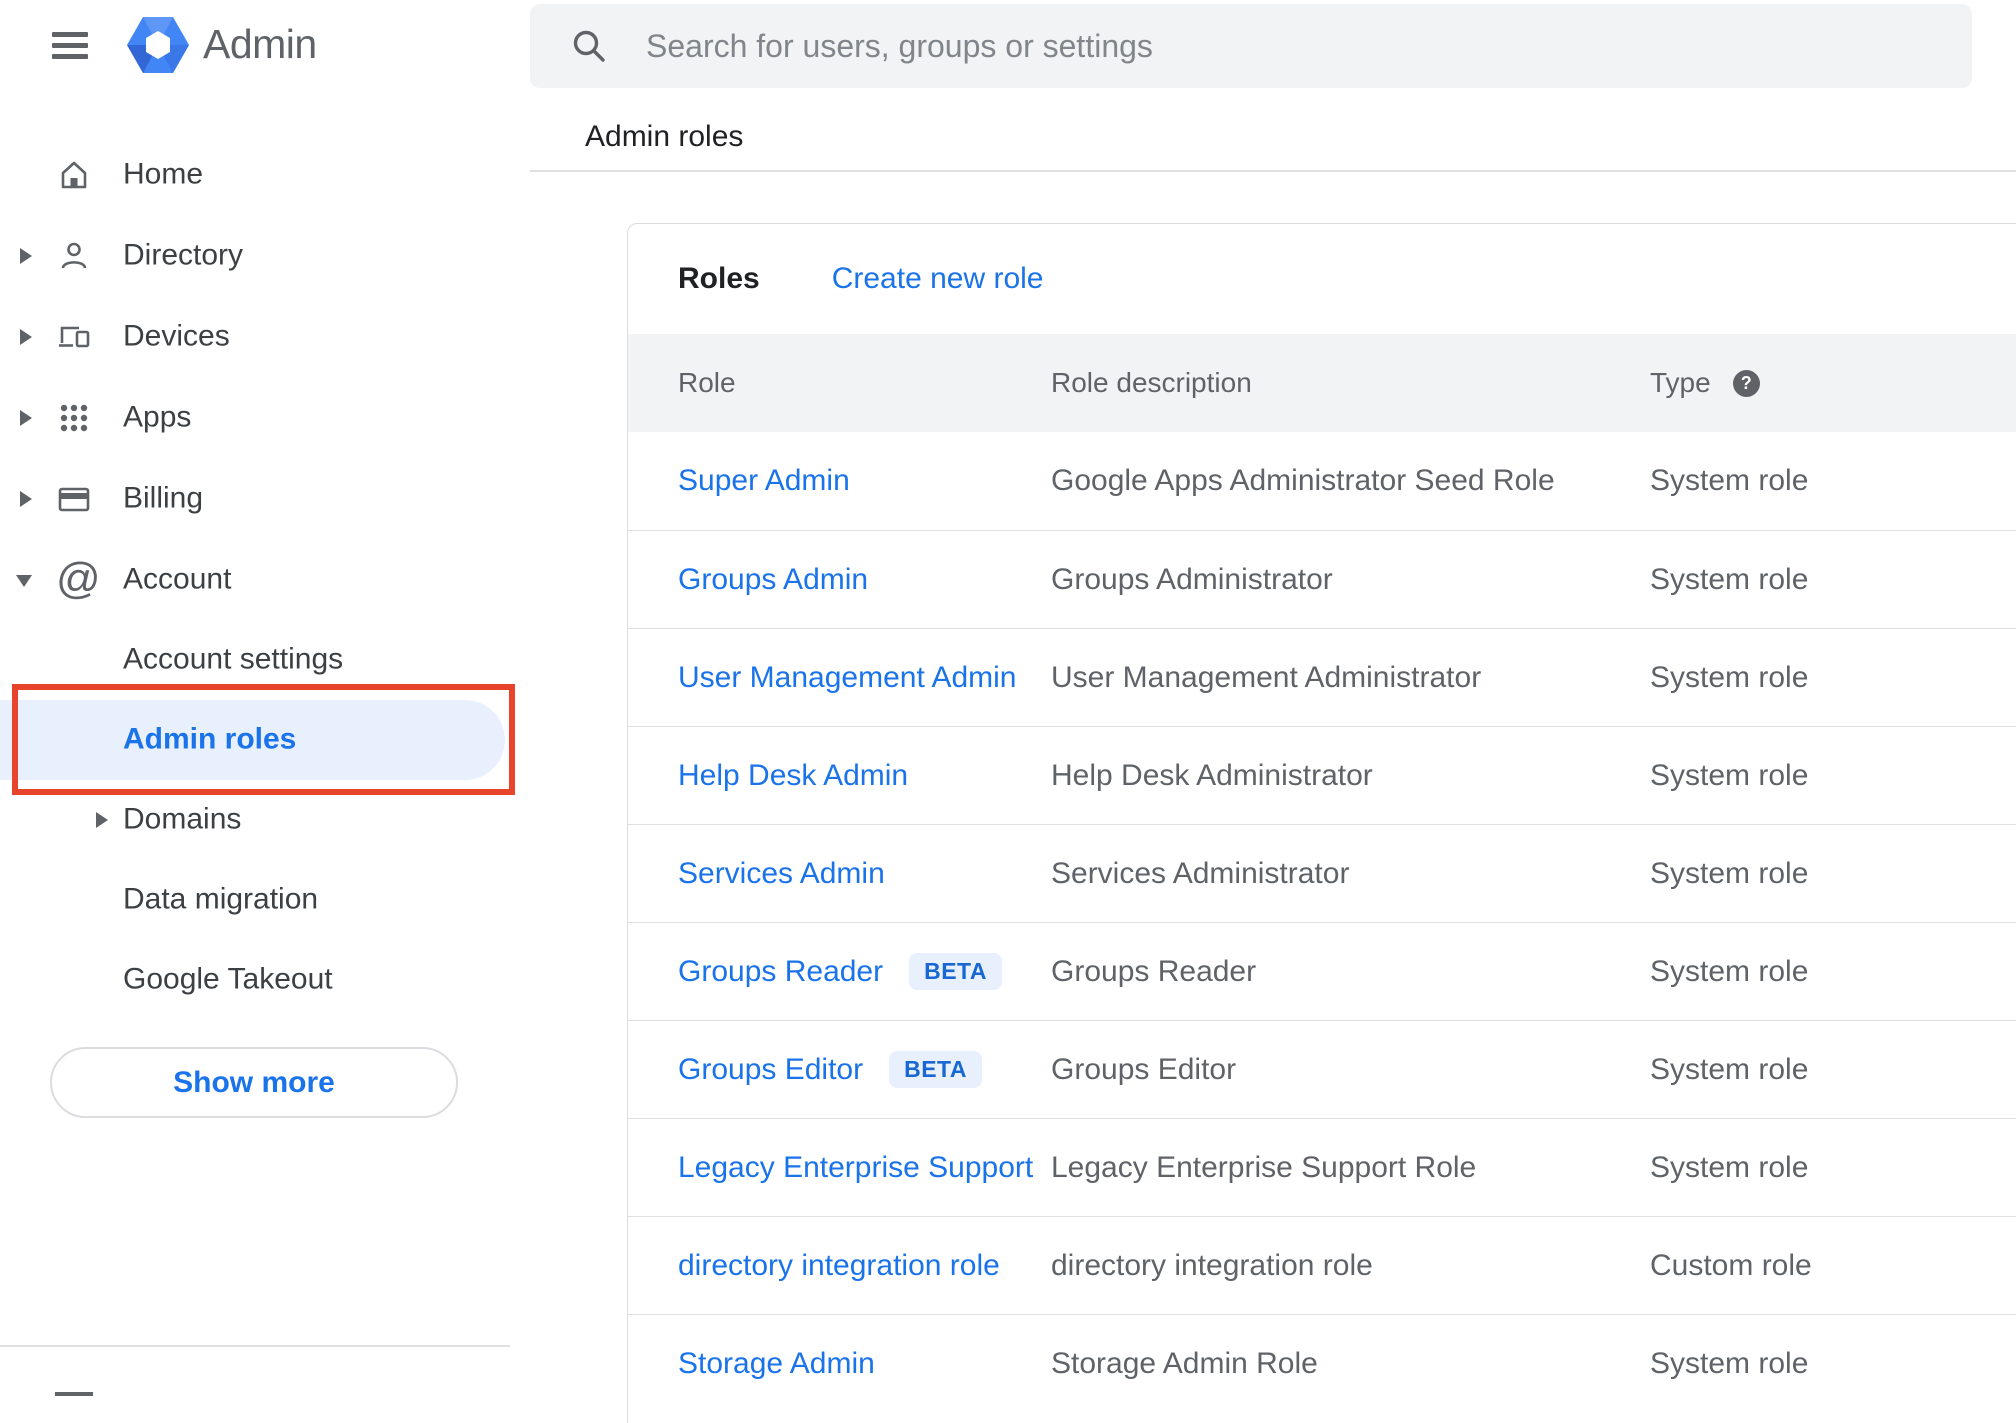 The height and width of the screenshot is (1423, 2016). Describe the element at coordinates (1154, 971) in the screenshot. I see `role-description: Groups Reader` at that location.